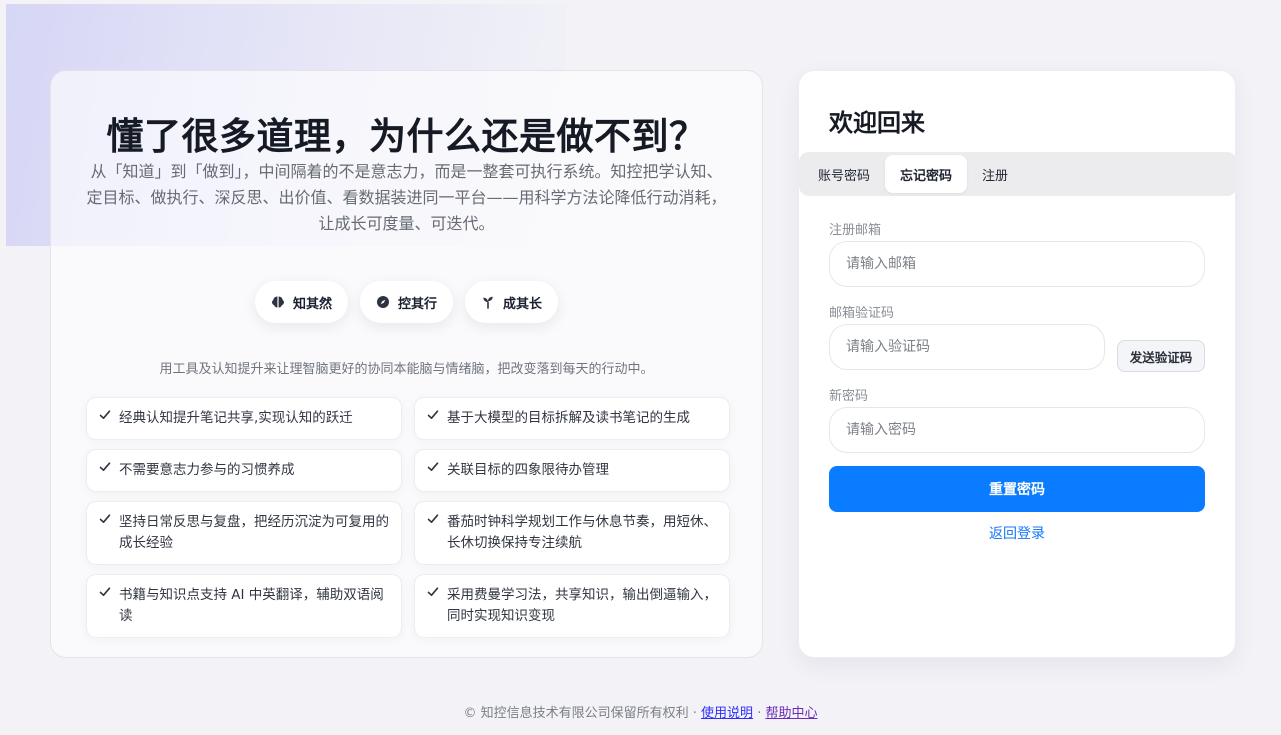 The width and height of the screenshot is (1281, 735). What do you see at coordinates (862, 313) in the screenshot?
I see `code-label: 邮箱验证码` at bounding box center [862, 313].